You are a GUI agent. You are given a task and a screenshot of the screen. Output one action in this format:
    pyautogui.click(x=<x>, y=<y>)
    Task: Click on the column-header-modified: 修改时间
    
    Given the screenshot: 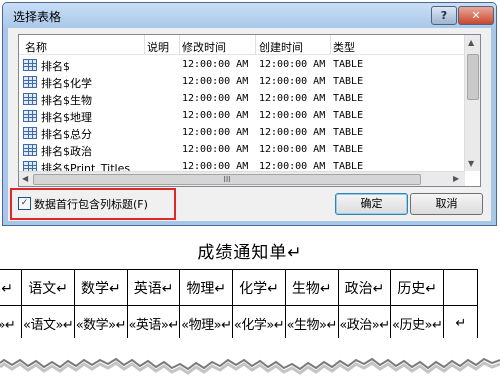 What is the action you would take?
    pyautogui.click(x=204, y=47)
    